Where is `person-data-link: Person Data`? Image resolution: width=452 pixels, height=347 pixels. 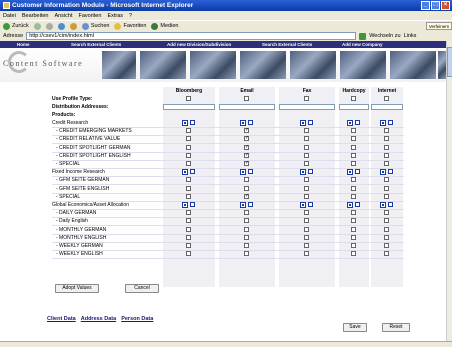 person-data-link: Person Data is located at coordinates (137, 319).